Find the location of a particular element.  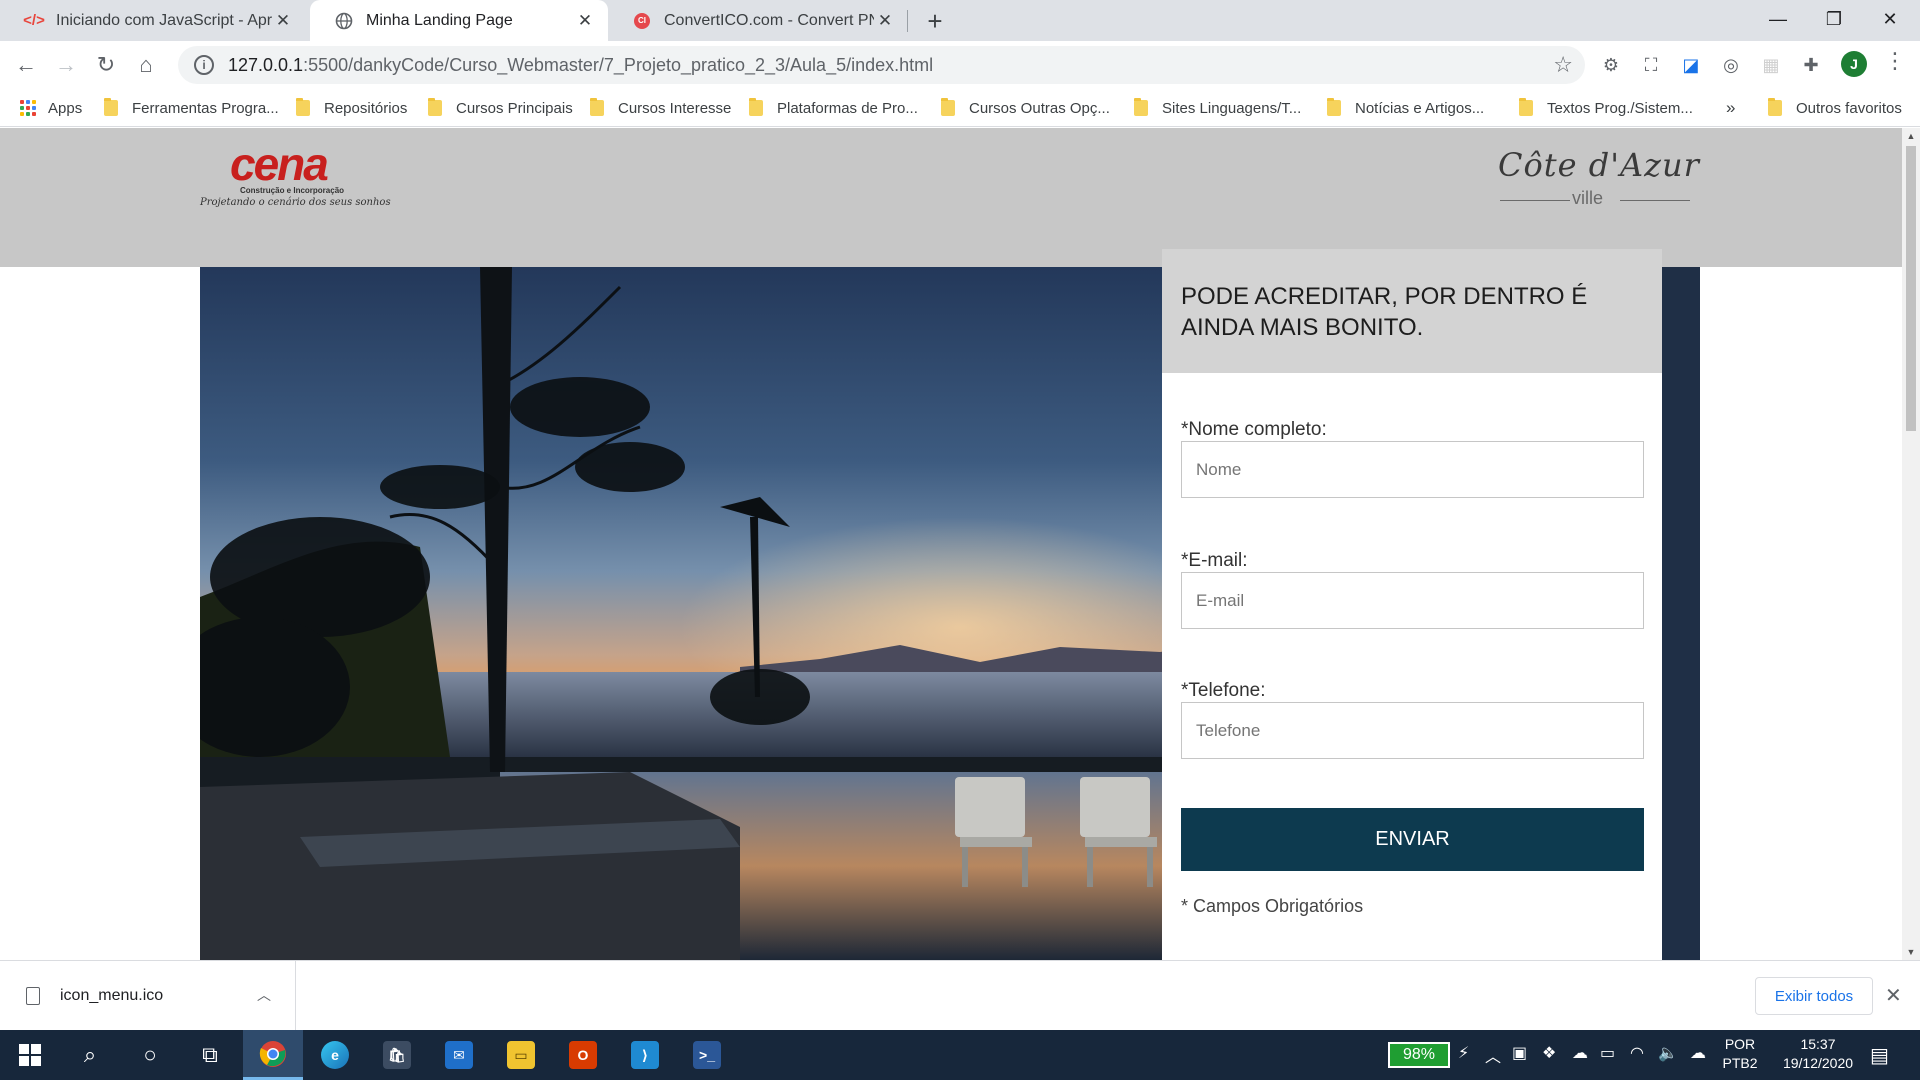

onedrive-icon: ☁ is located at coordinates (1580, 1053).